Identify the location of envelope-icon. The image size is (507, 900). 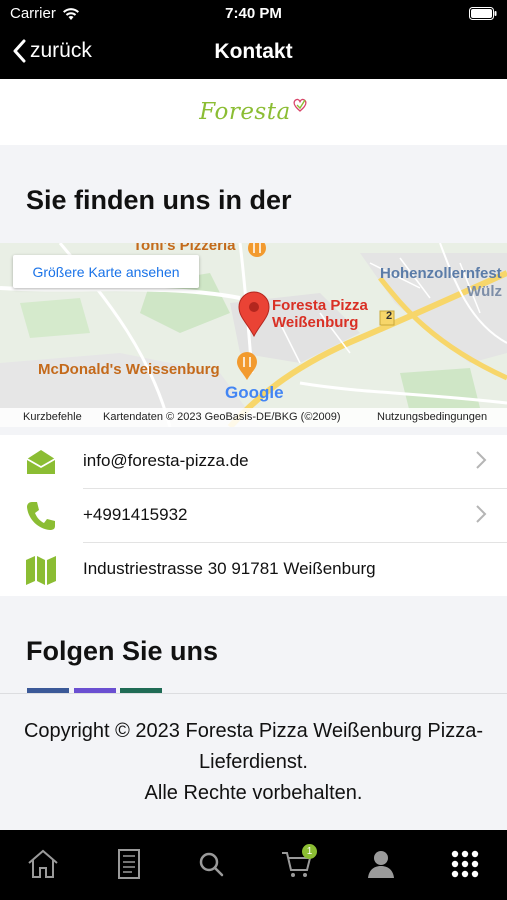
(41, 462).